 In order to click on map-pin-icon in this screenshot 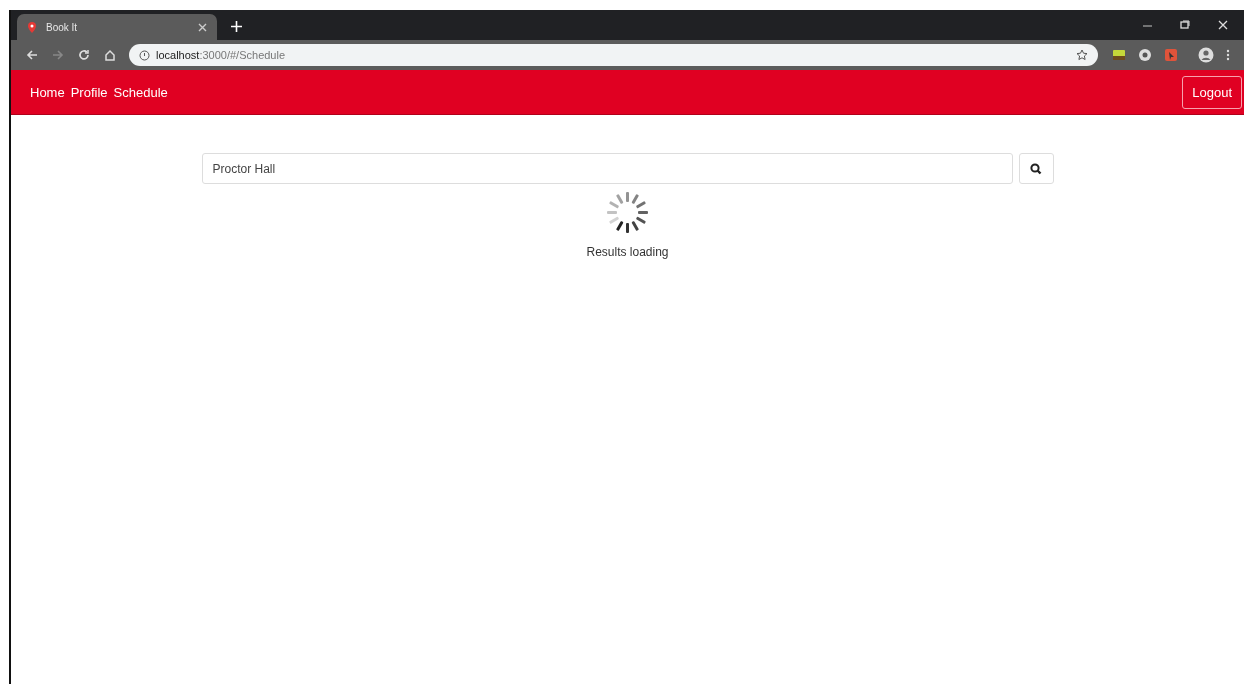, I will do `click(32, 27)`.